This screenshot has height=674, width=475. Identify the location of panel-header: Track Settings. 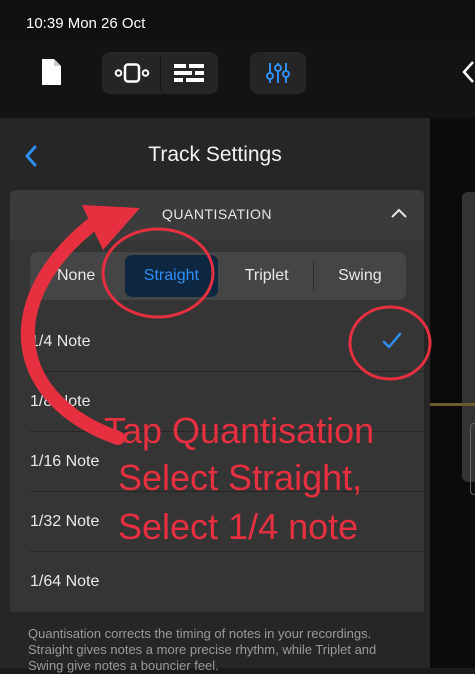
(215, 153).